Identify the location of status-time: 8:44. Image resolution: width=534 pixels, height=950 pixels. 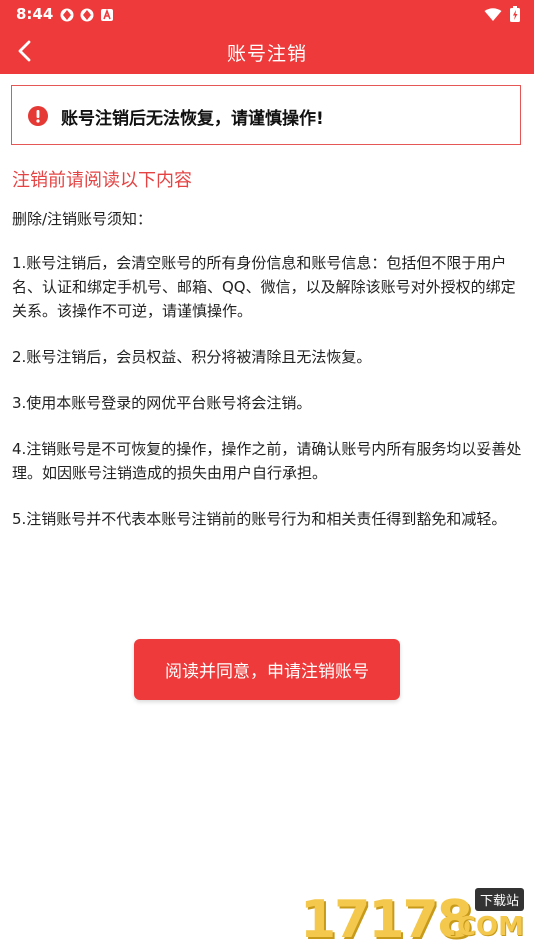
(35, 14).